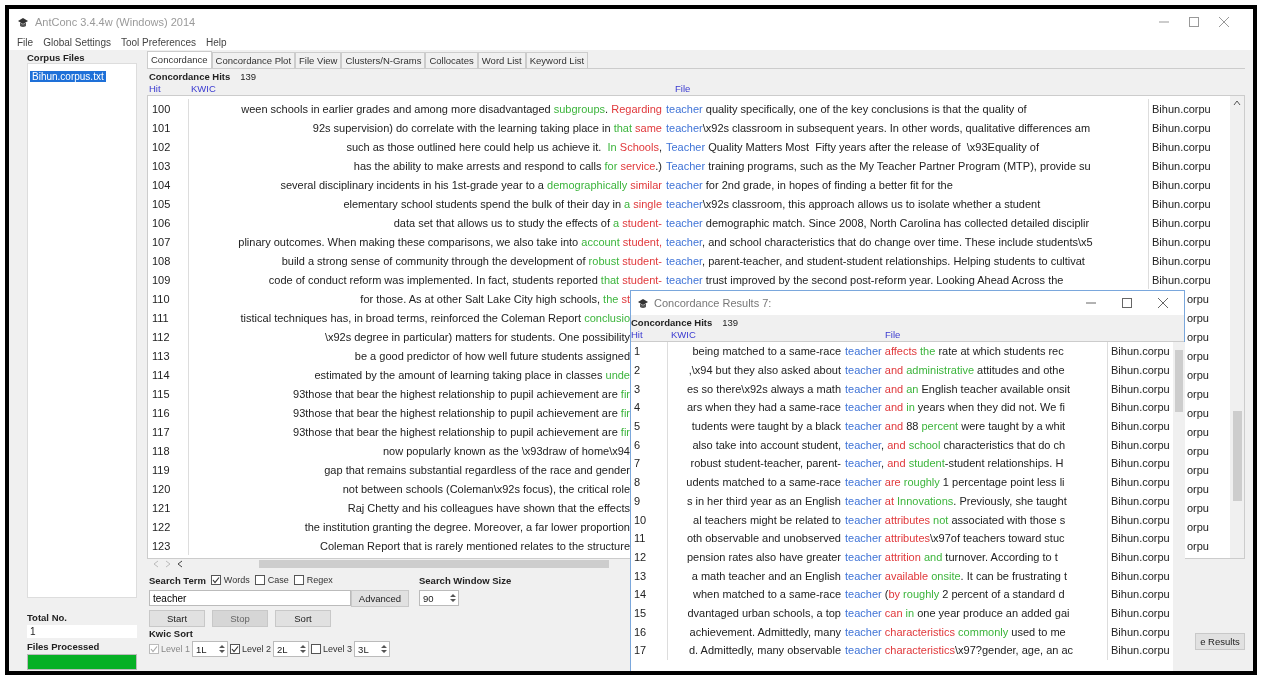 The height and width of the screenshot is (680, 1262). What do you see at coordinates (161, 241) in the screenshot?
I see `hit-number: 107` at bounding box center [161, 241].